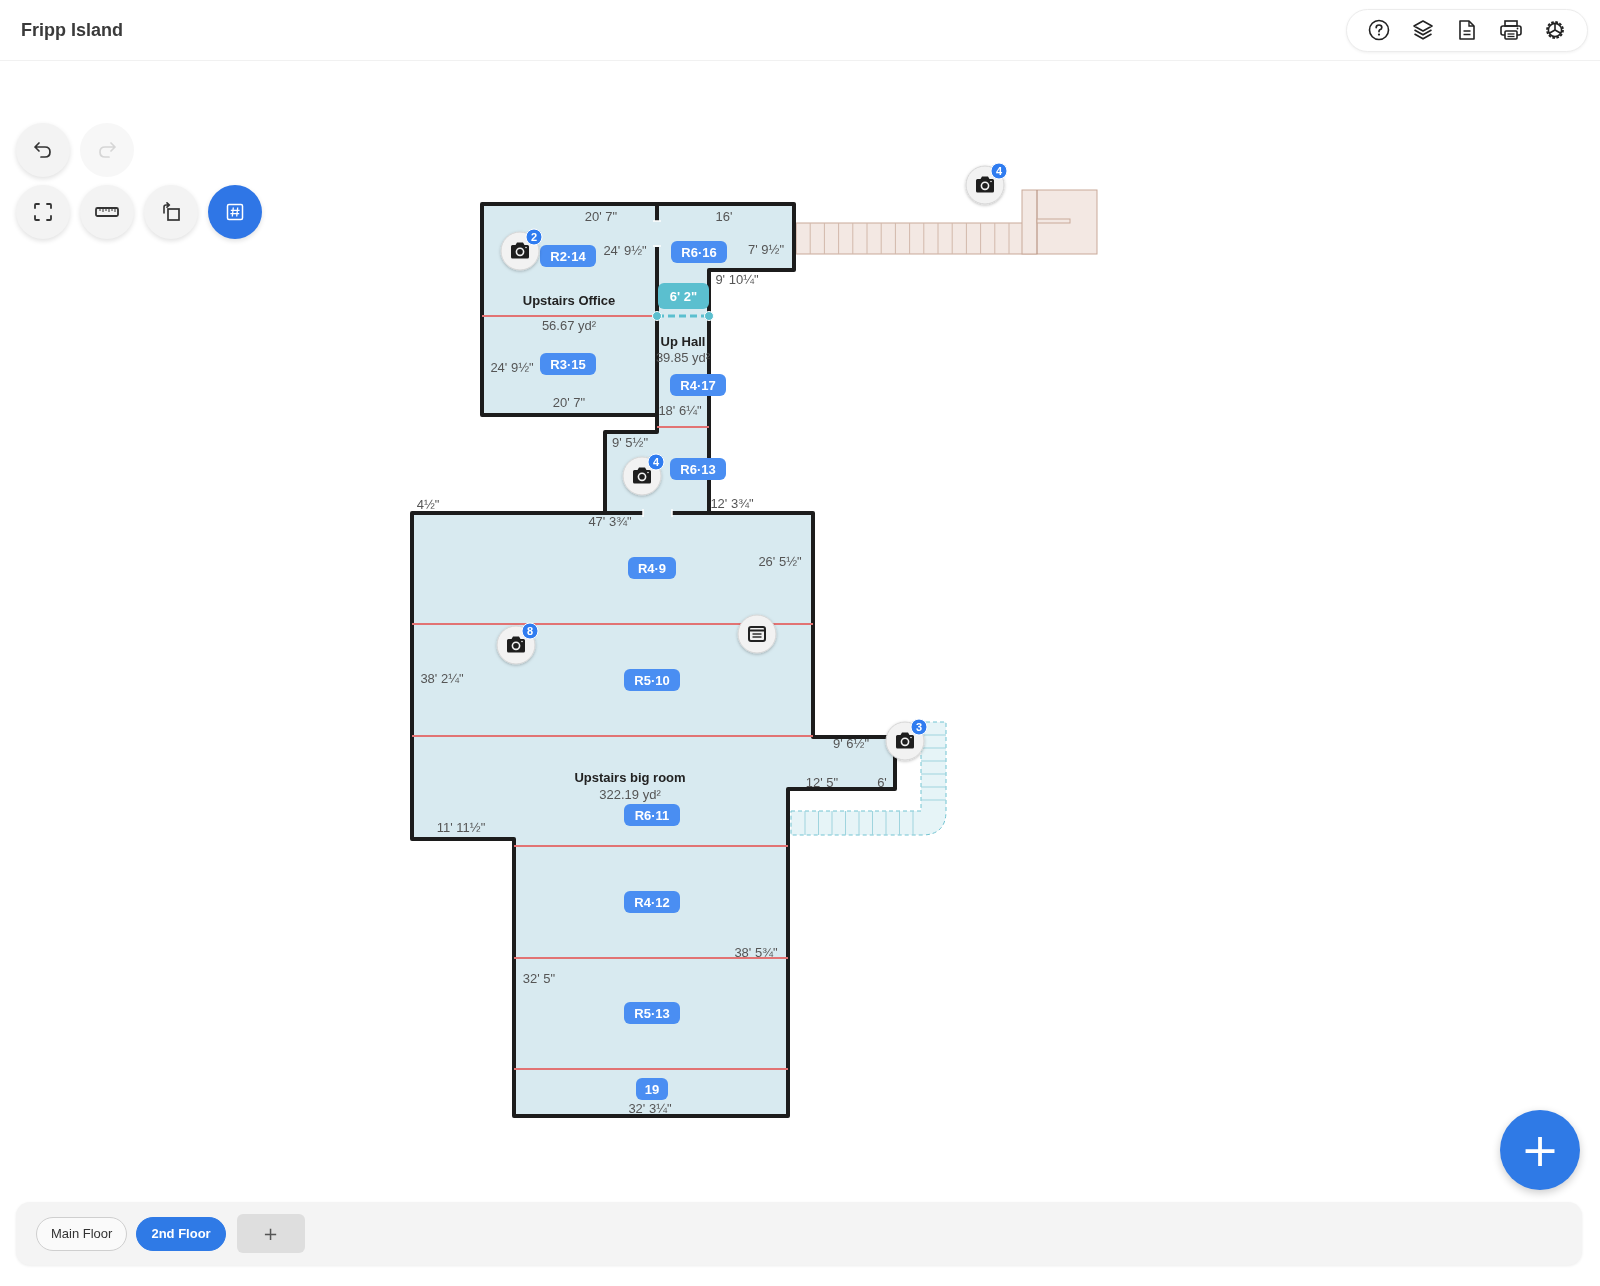 The height and width of the screenshot is (1286, 1600). What do you see at coordinates (882, 782) in the screenshot?
I see `dimension-label: 6'` at bounding box center [882, 782].